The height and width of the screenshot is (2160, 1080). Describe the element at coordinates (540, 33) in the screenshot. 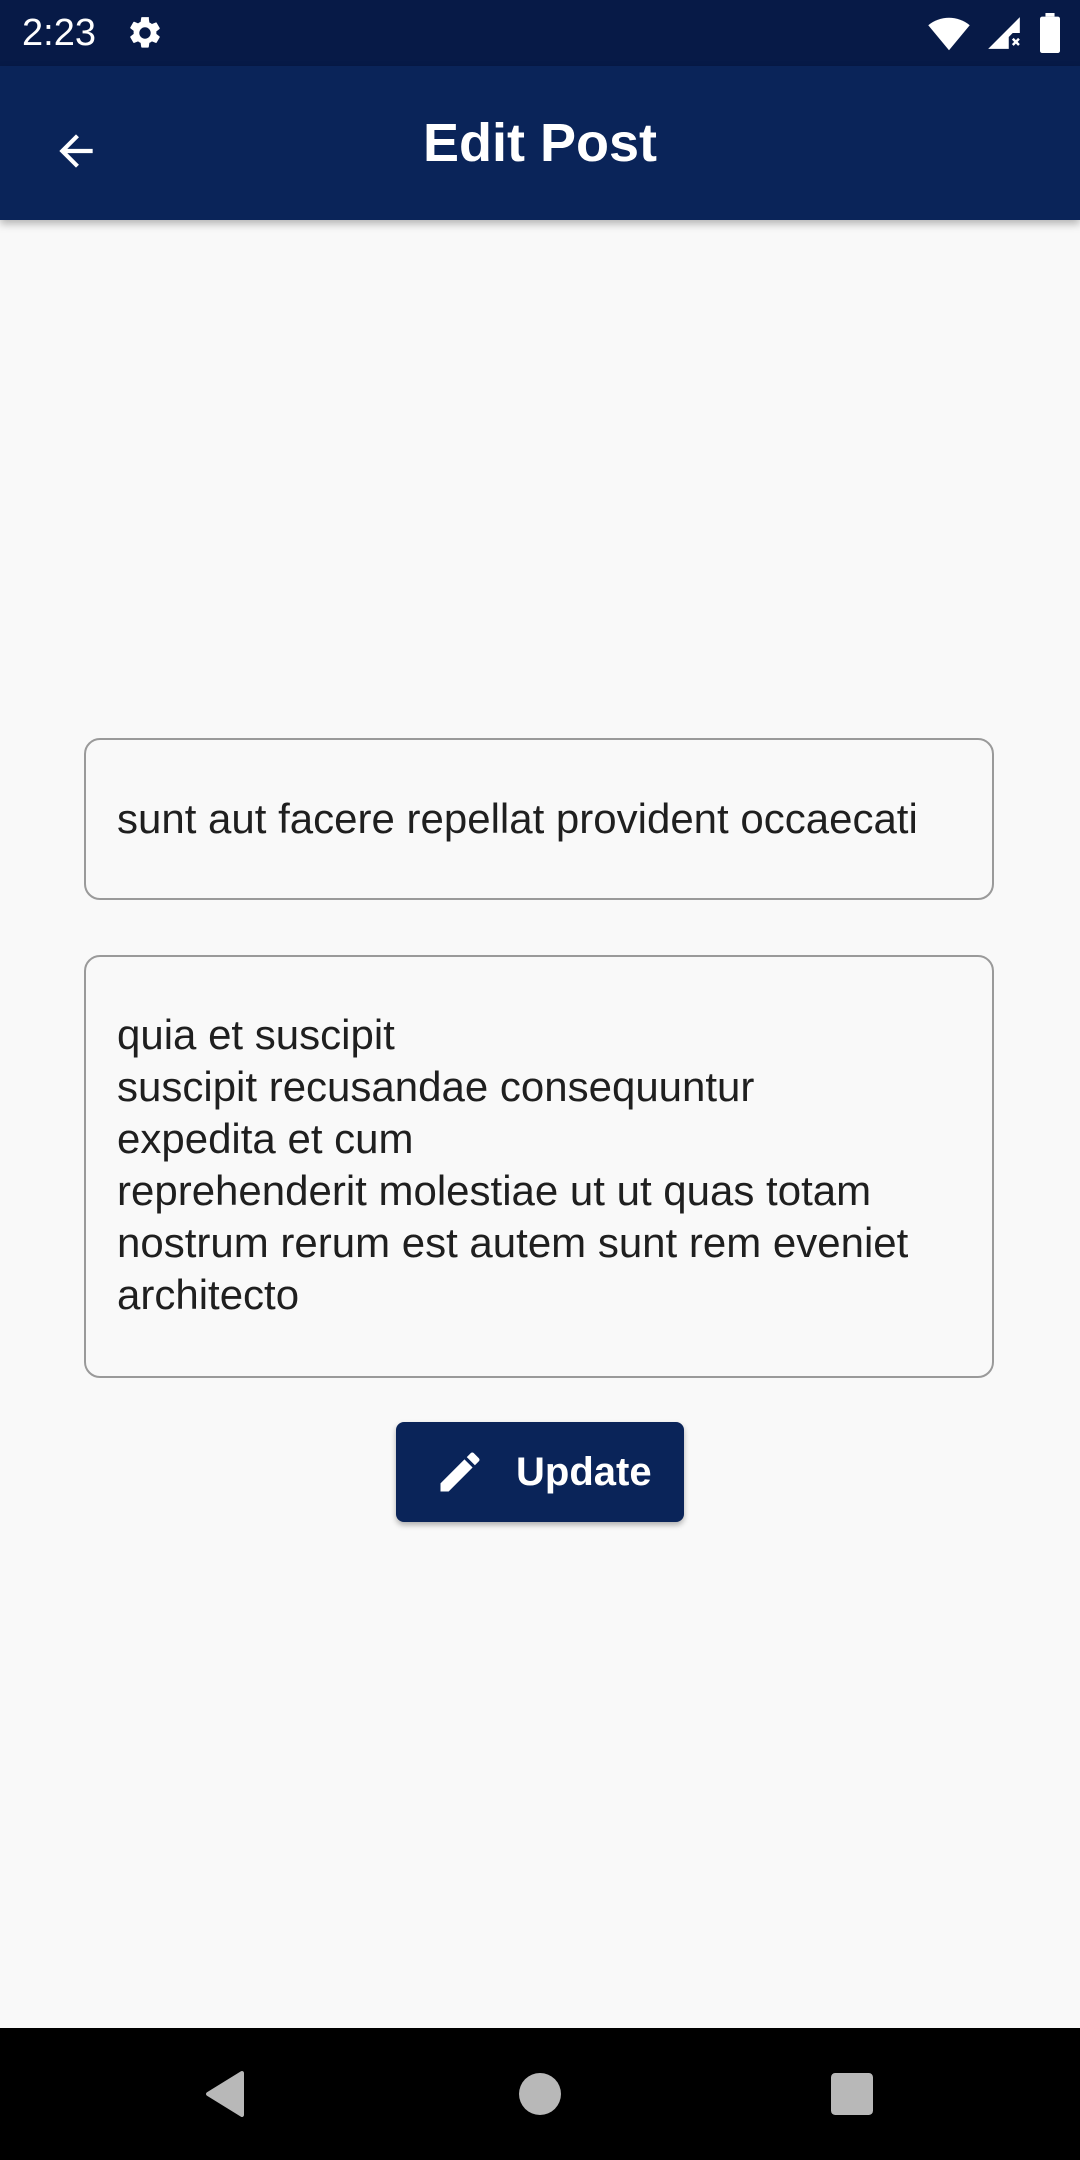

I see `status-bar: 2:23` at that location.